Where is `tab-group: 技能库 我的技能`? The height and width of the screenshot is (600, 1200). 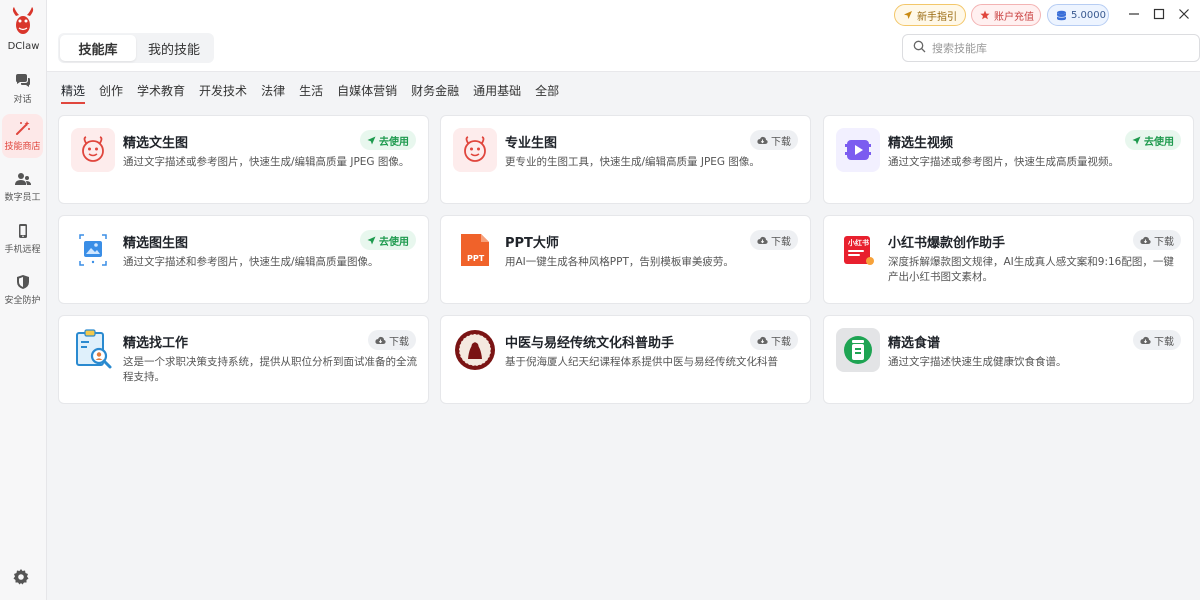
tab-group: 技能库 我的技能 is located at coordinates (136, 48).